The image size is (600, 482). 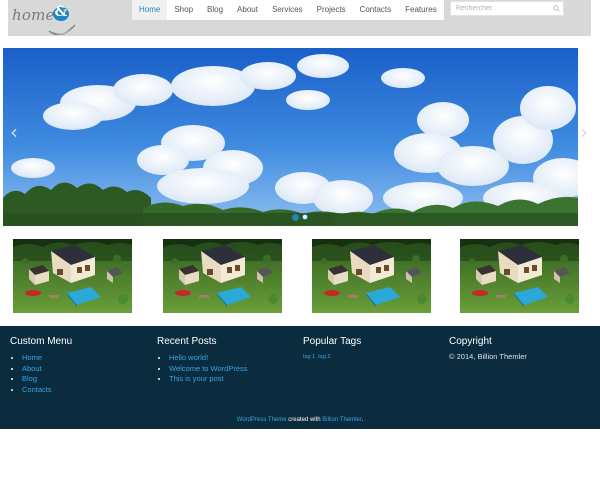 What do you see at coordinates (332, 348) in the screenshot?
I see `footer-popular-tags: Popular Tags tag 1 tag 2` at bounding box center [332, 348].